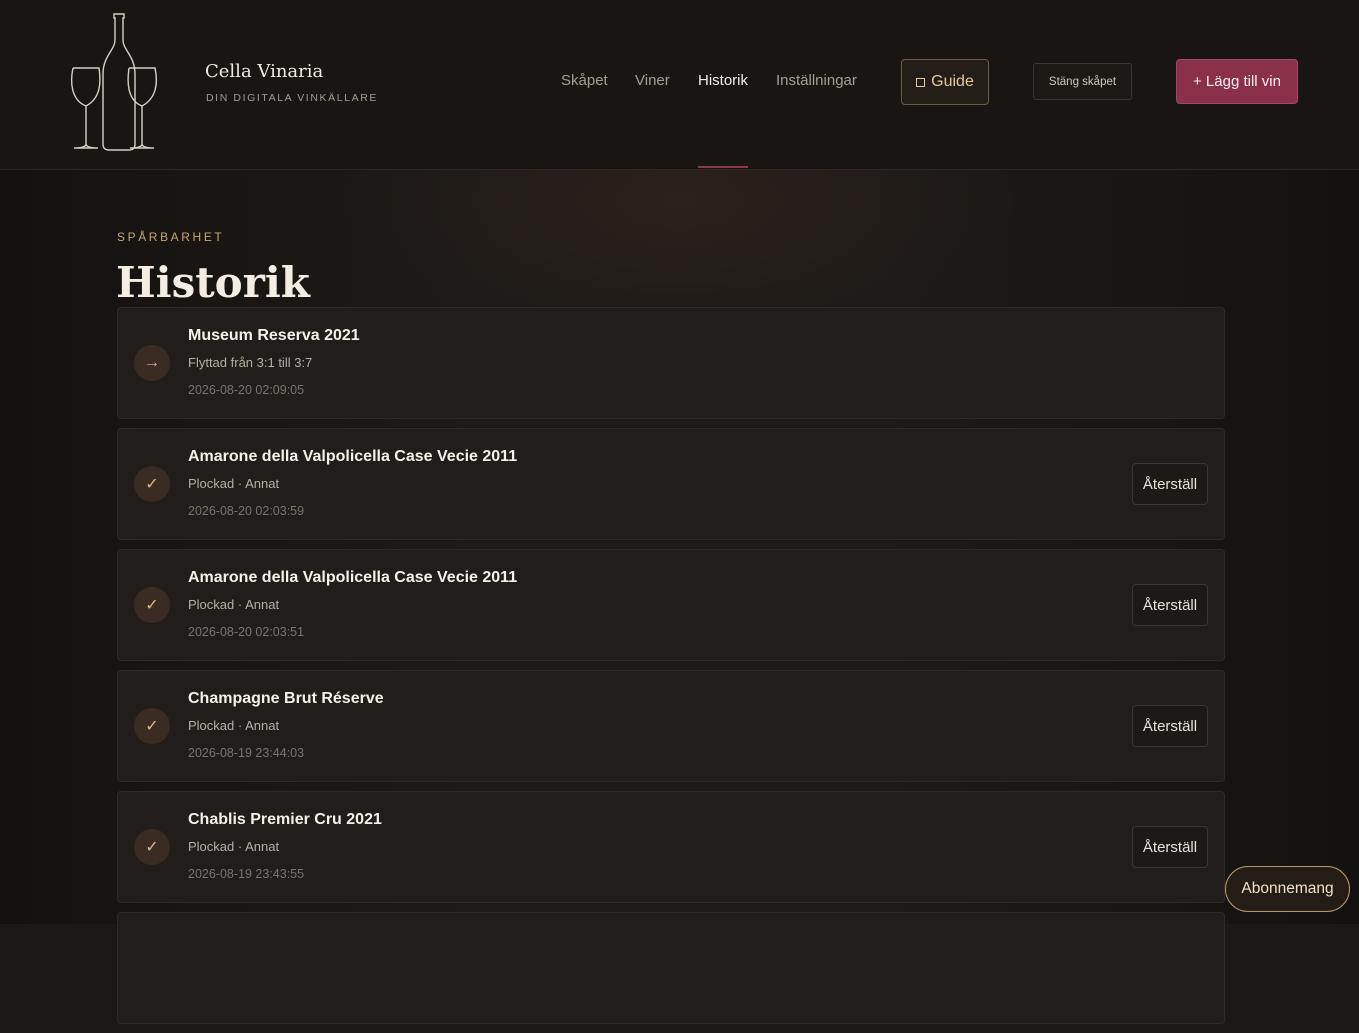  I want to click on nav-item-skapet: Skåpet, so click(584, 80).